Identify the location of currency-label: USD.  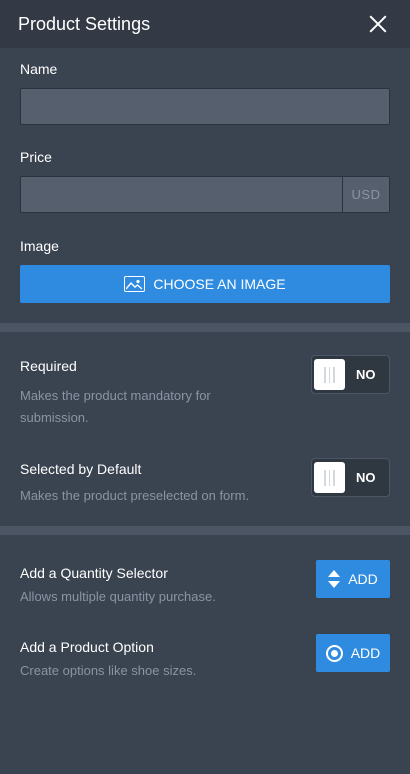
(365, 194).